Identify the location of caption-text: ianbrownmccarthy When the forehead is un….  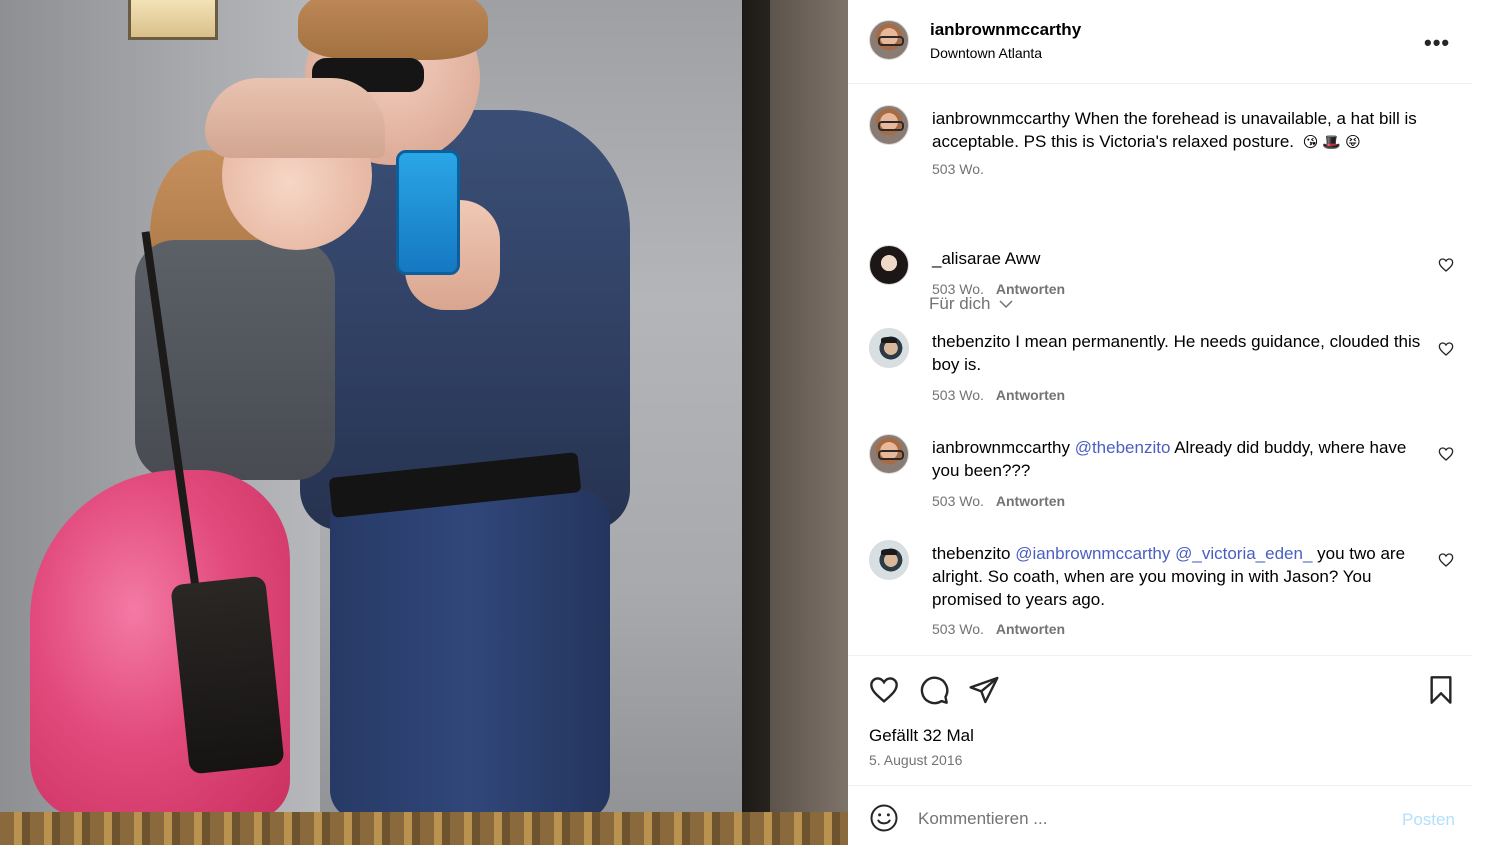
(1182, 130).